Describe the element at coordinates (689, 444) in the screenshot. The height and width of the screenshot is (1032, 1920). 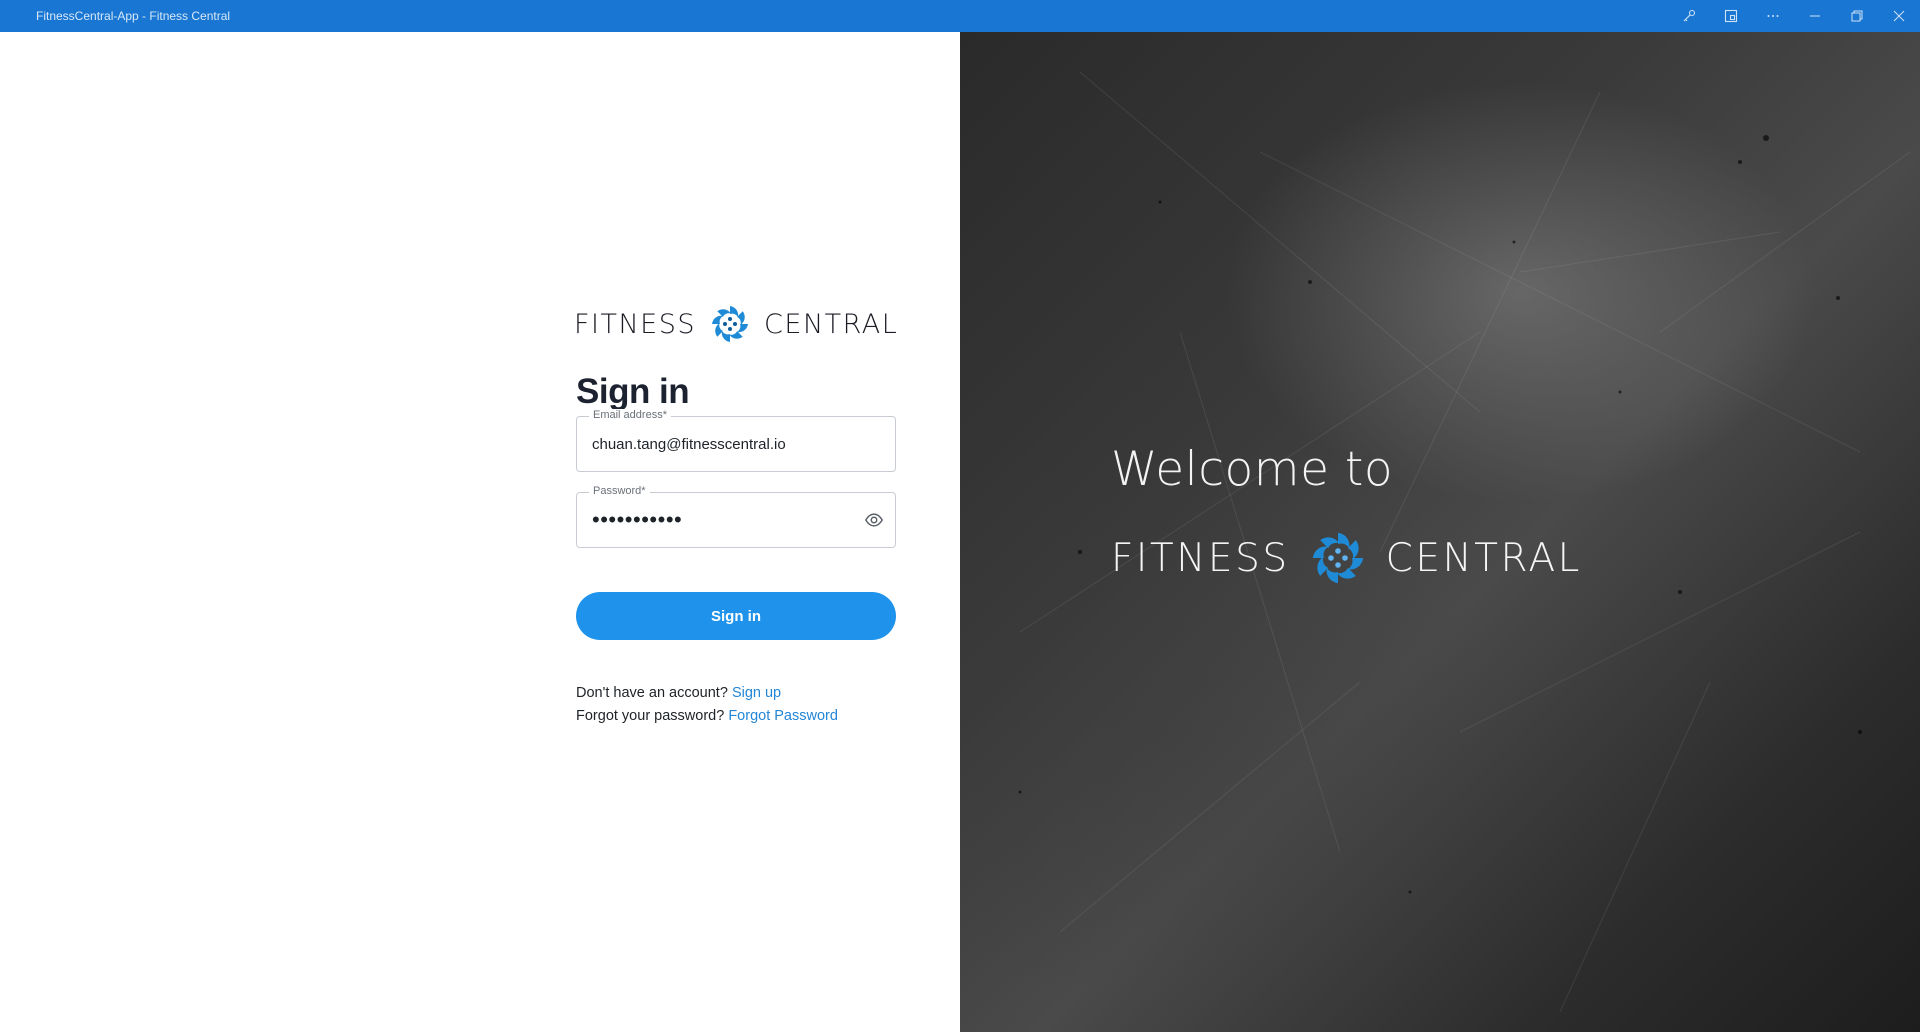
I see `email-value: chuan.tang@fitnesscentral.io` at that location.